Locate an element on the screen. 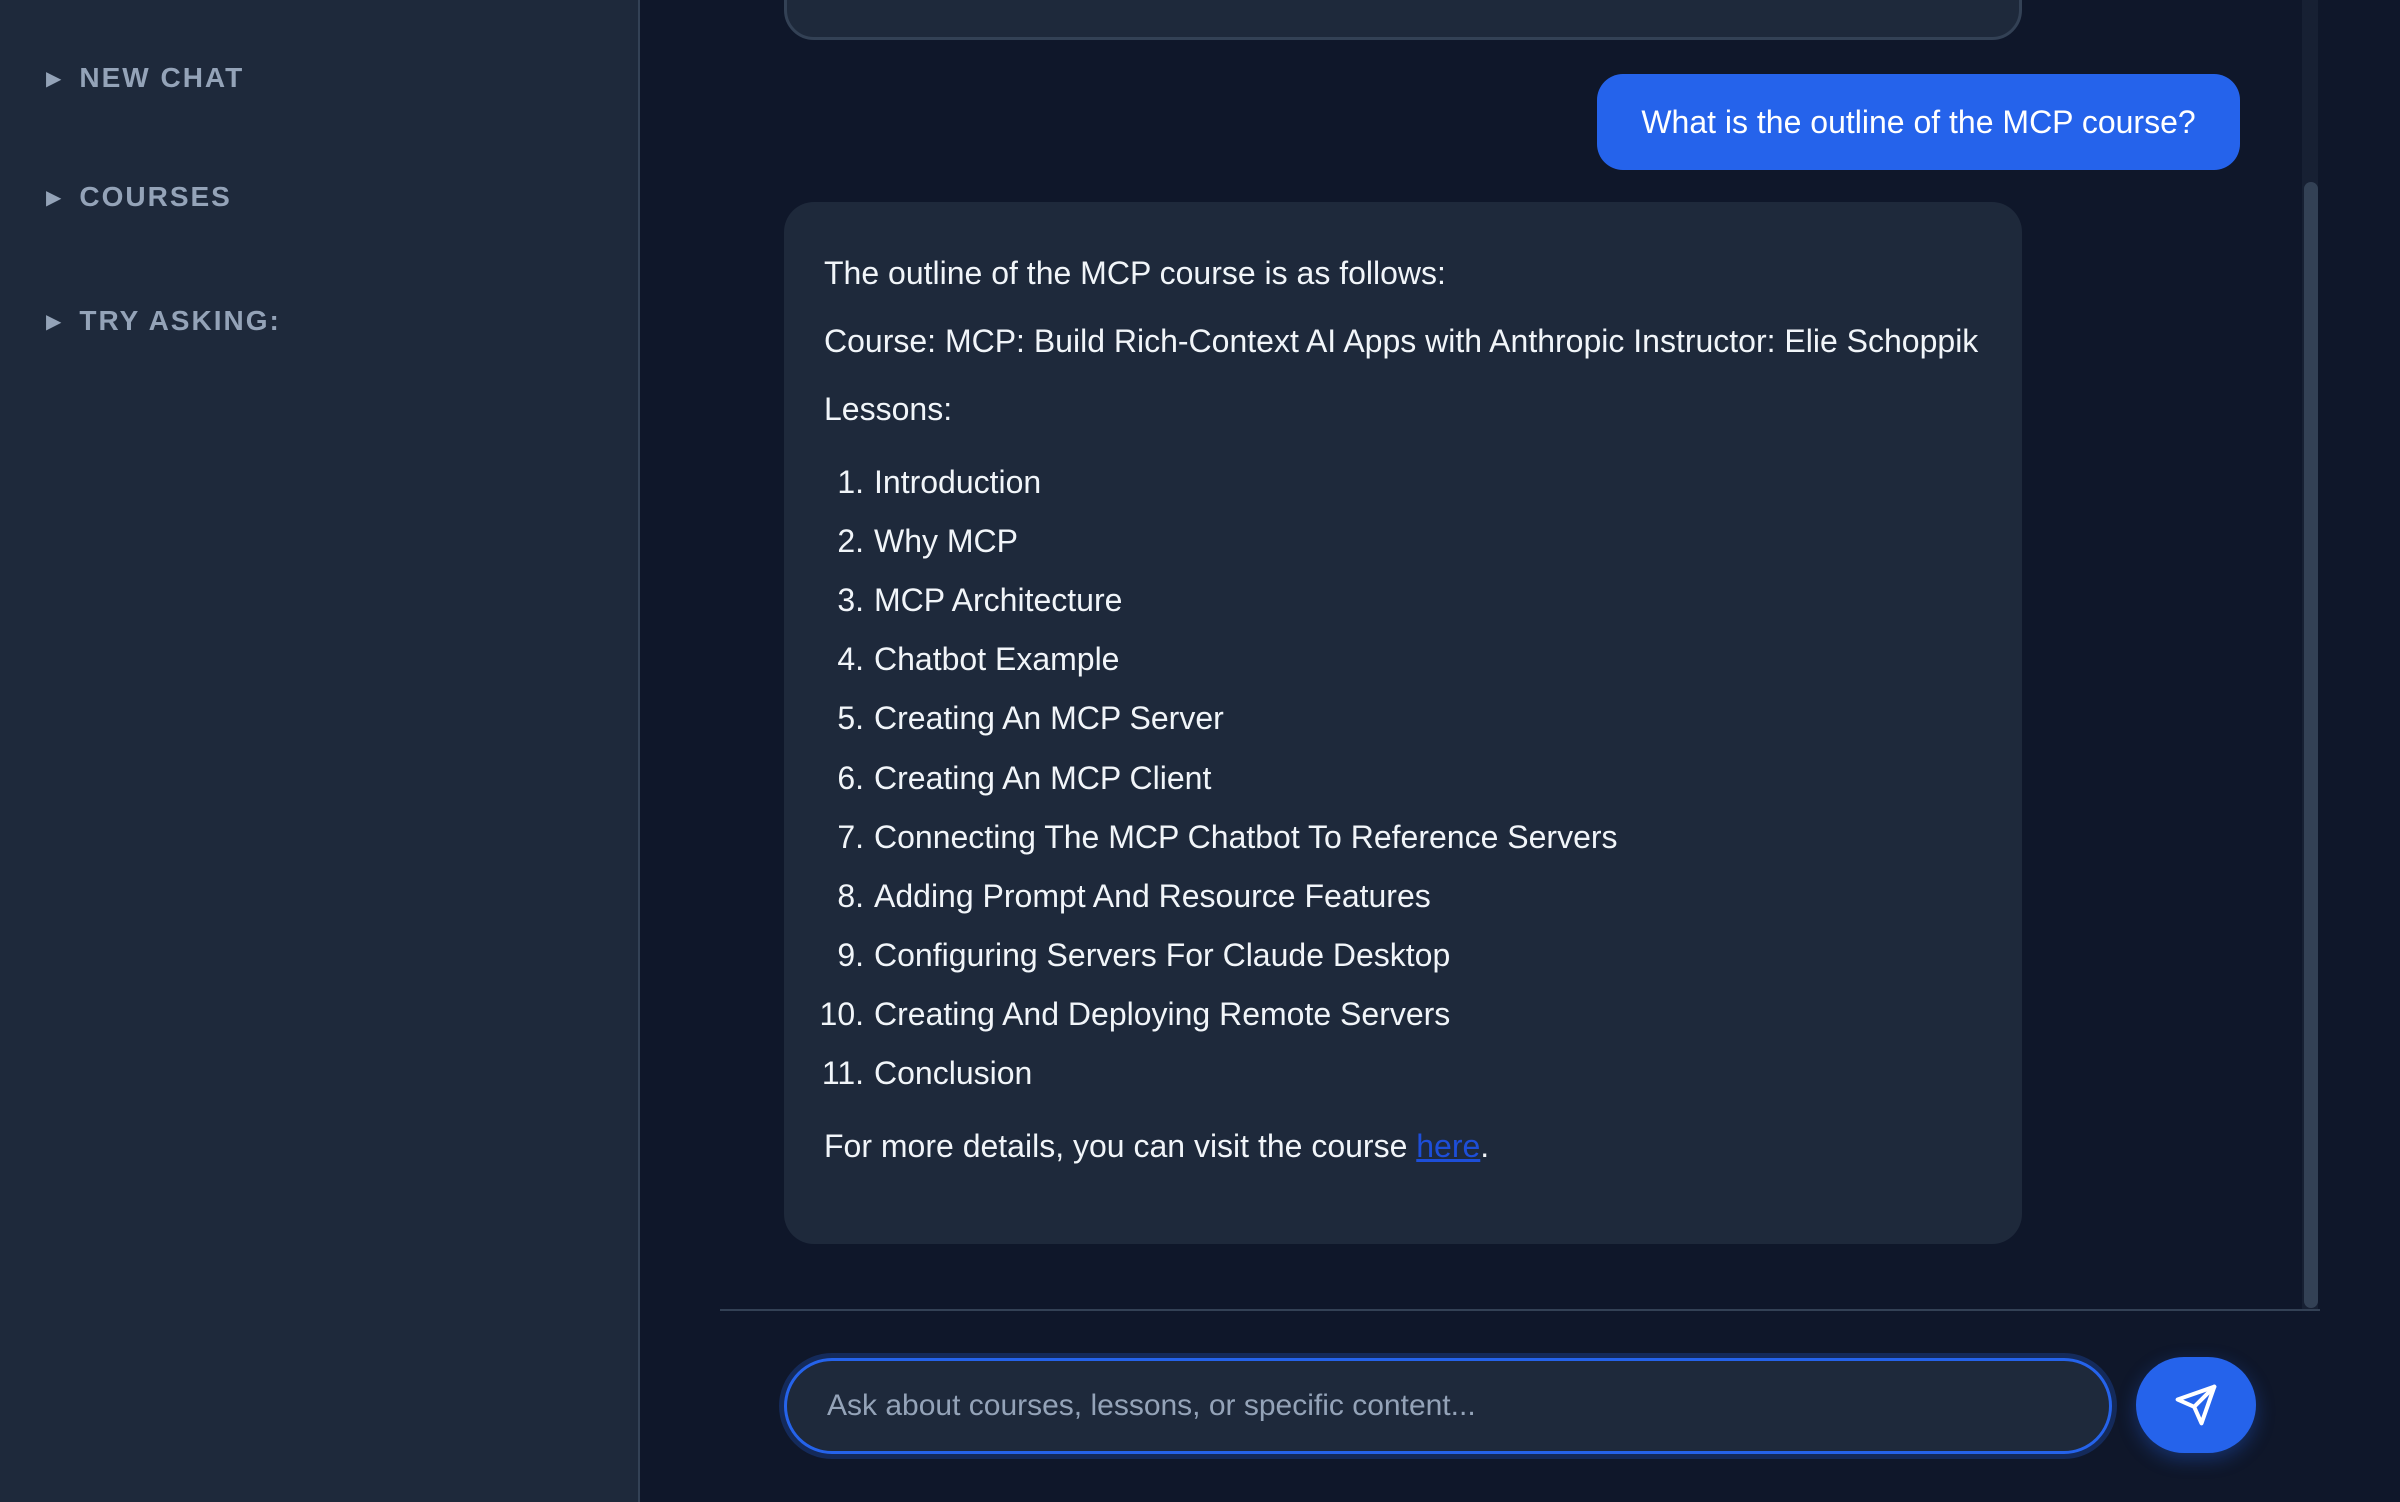 The width and height of the screenshot is (2400, 1502). list-item-title: MCP Architecture is located at coordinates (998, 599).